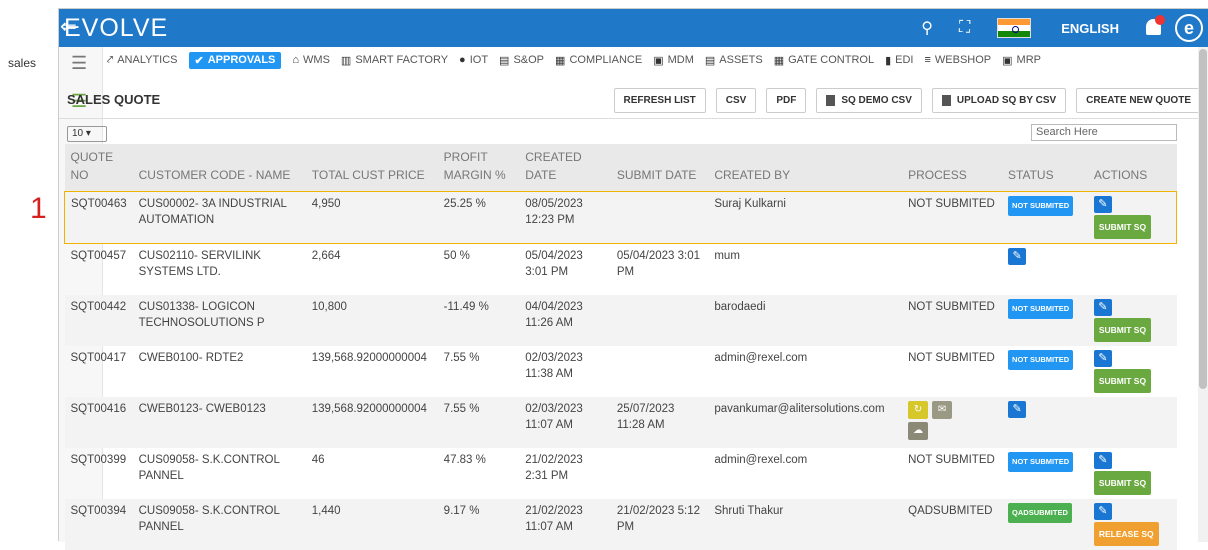 The image size is (1208, 550). Describe the element at coordinates (805, 168) in the screenshot. I see `col-created-by: CREATED BY` at that location.